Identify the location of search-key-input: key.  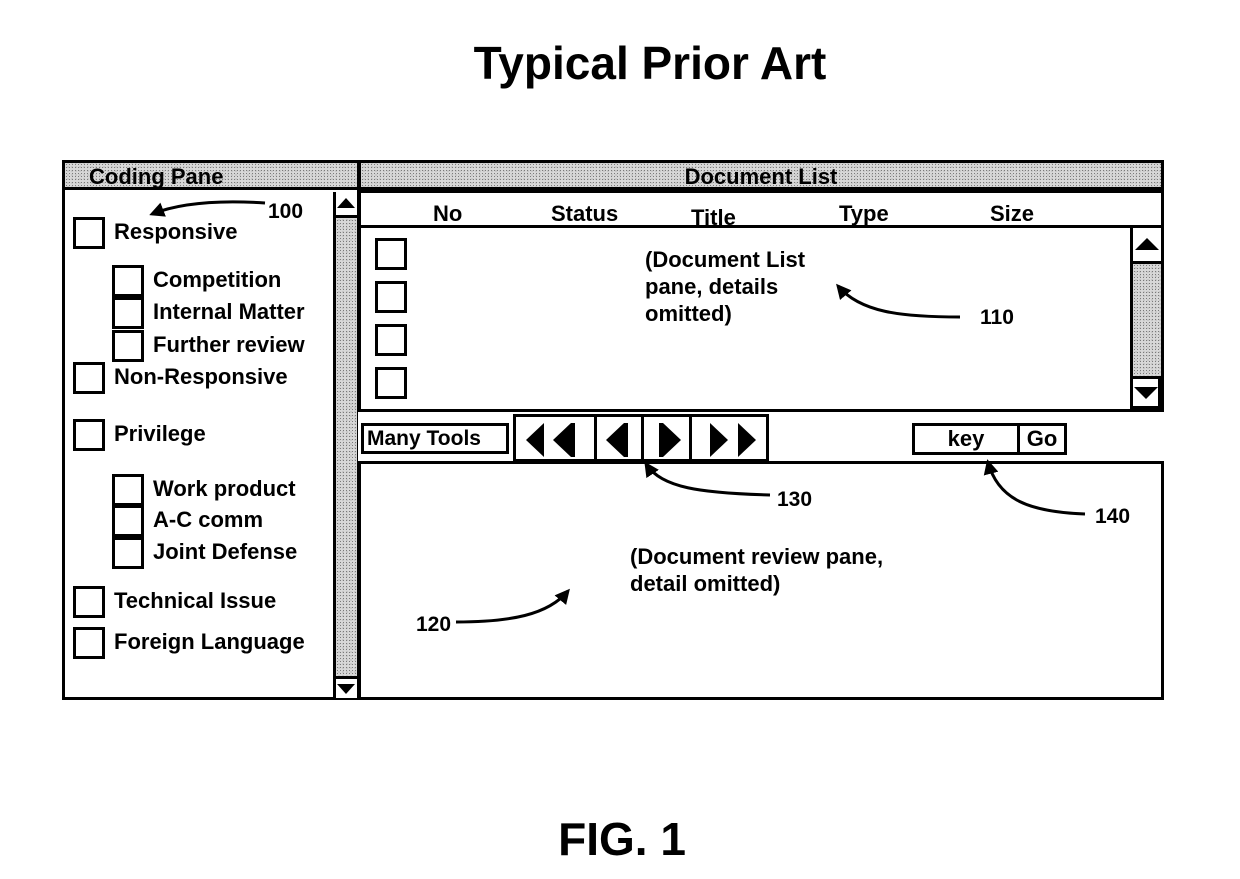
(966, 439).